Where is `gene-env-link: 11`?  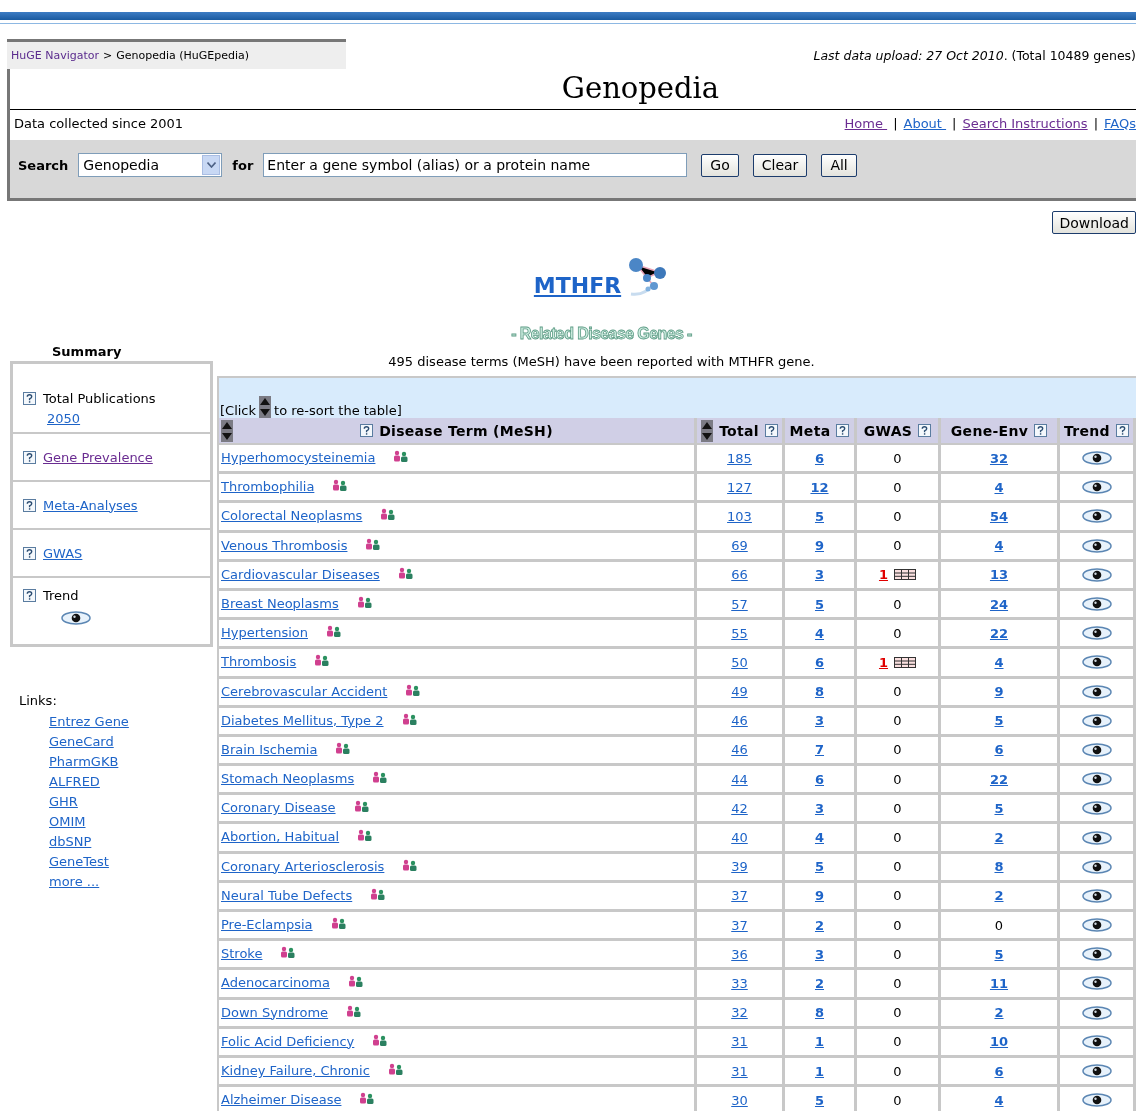
gene-env-link: 11 is located at coordinates (999, 983).